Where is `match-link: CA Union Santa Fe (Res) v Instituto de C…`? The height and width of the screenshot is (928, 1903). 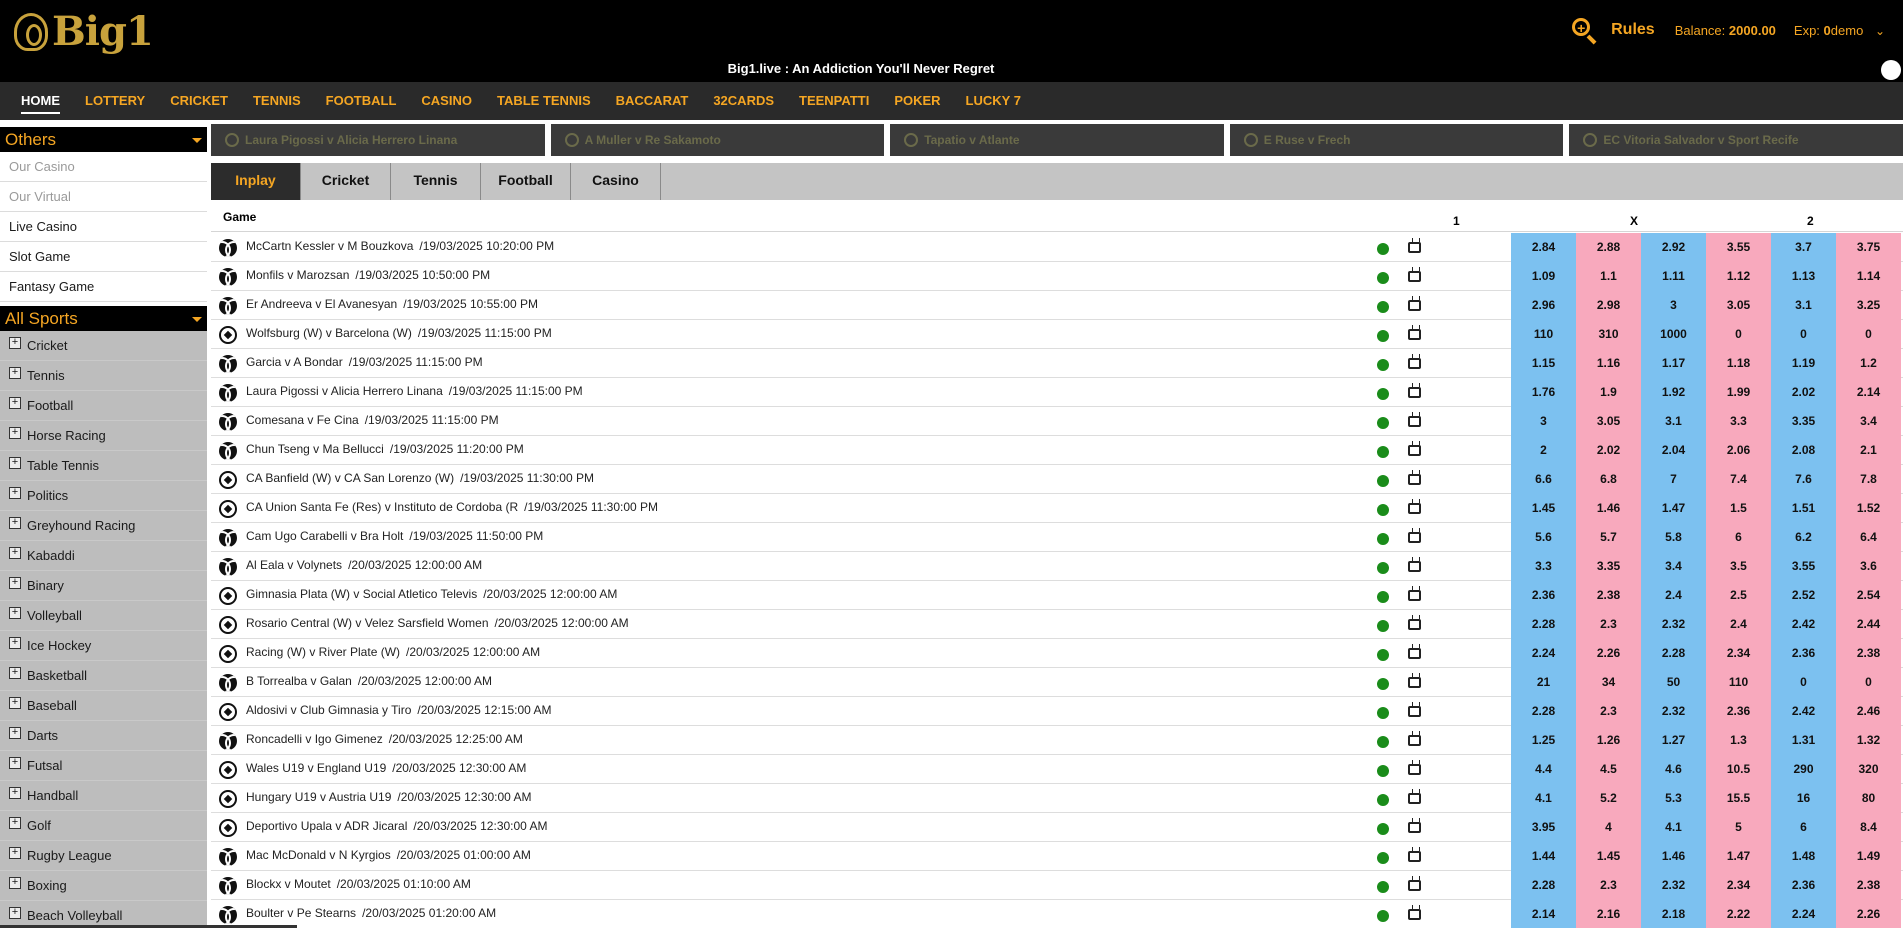
match-link: CA Union Santa Fe (Res) v Instituto de C… is located at coordinates (452, 507).